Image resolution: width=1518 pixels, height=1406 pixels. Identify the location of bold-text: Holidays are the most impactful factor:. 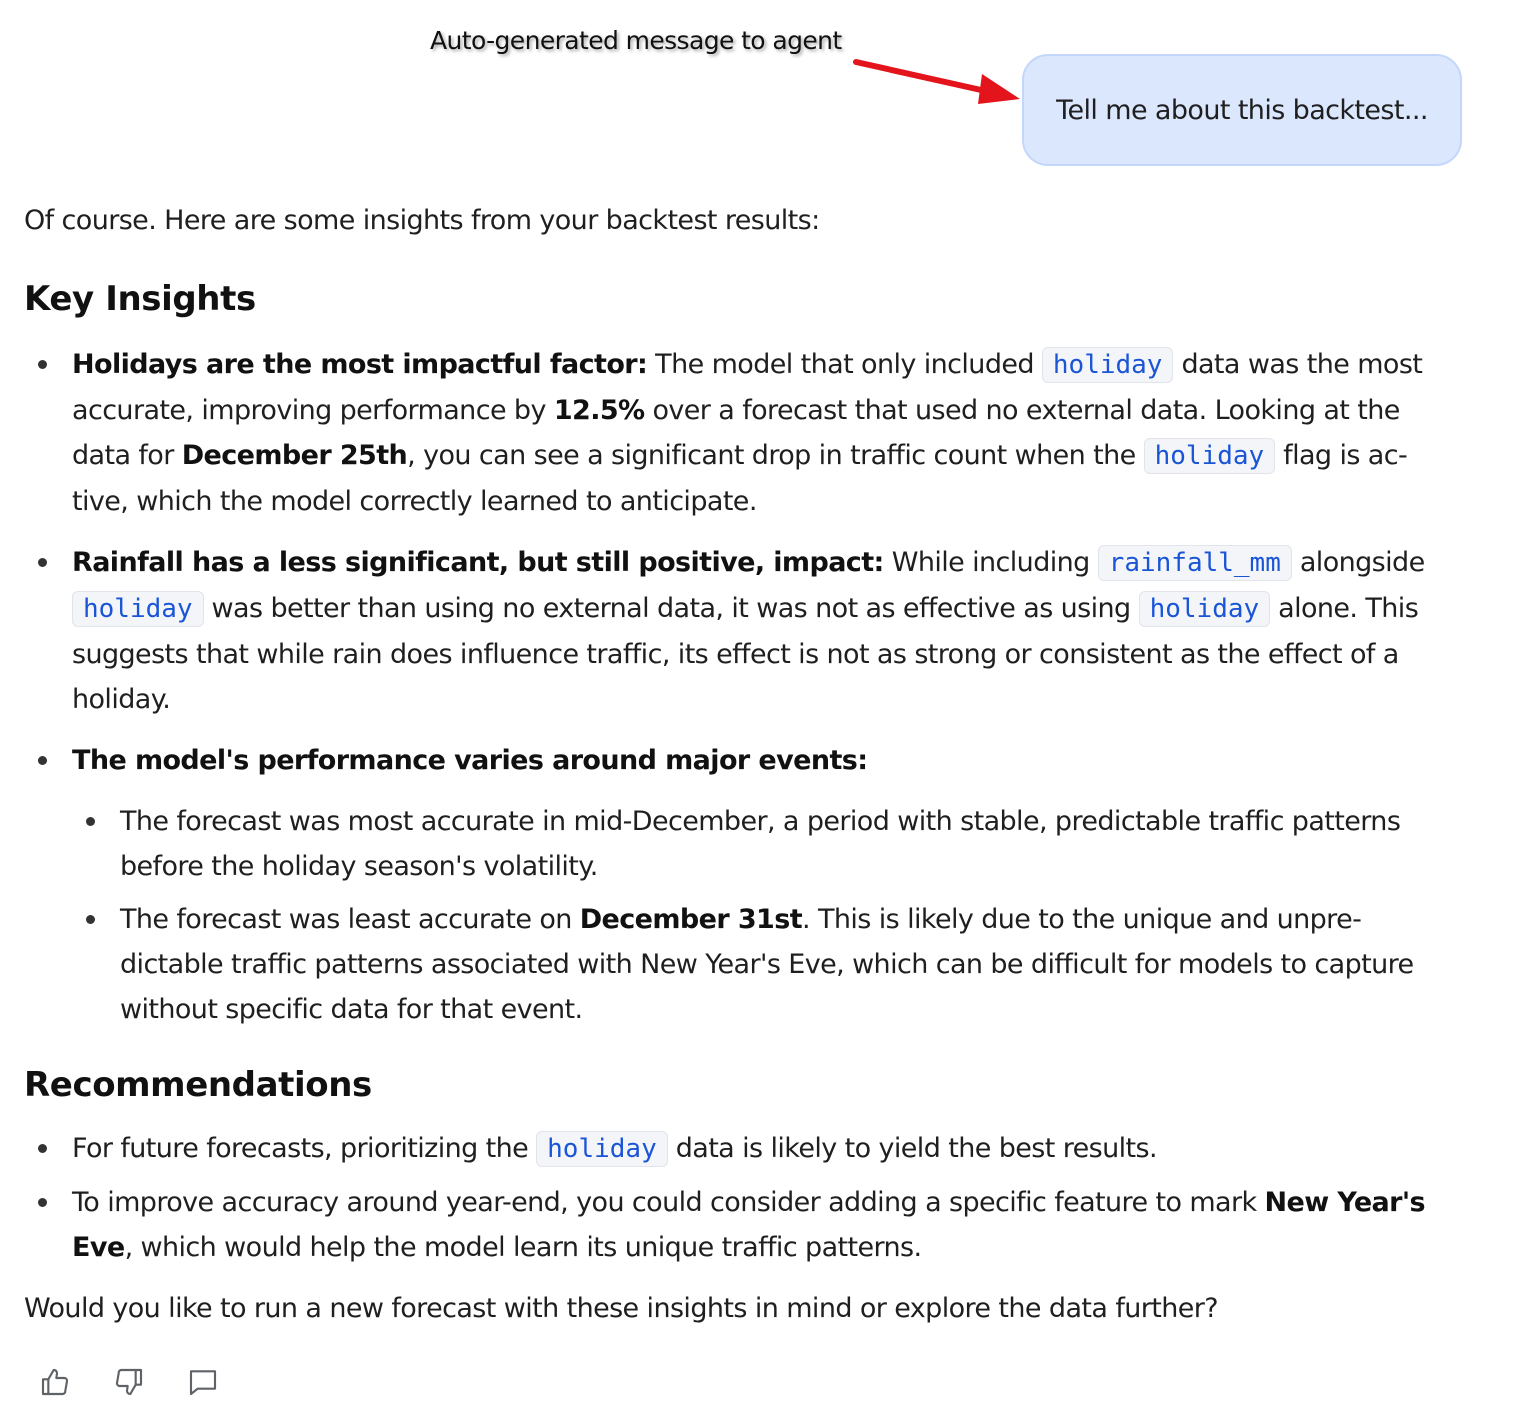
(360, 364).